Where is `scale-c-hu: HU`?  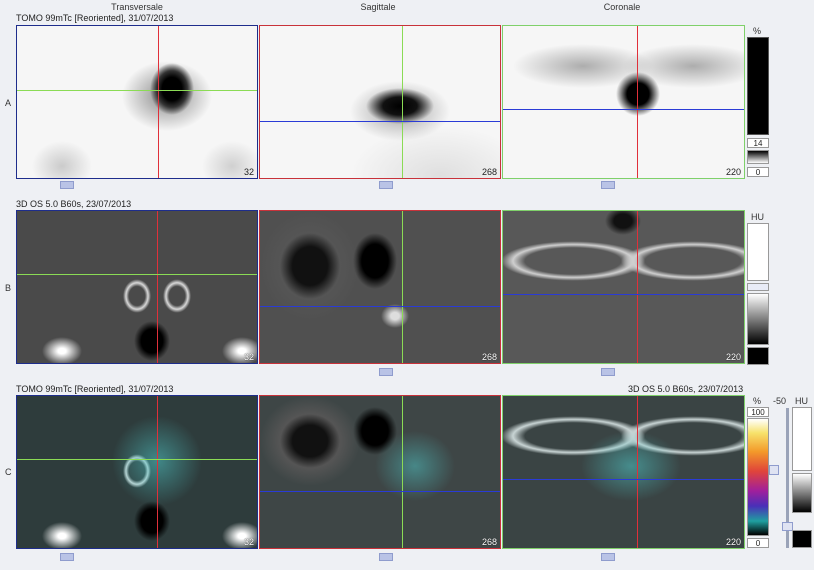
scale-c-hu: HU is located at coordinates (801, 401).